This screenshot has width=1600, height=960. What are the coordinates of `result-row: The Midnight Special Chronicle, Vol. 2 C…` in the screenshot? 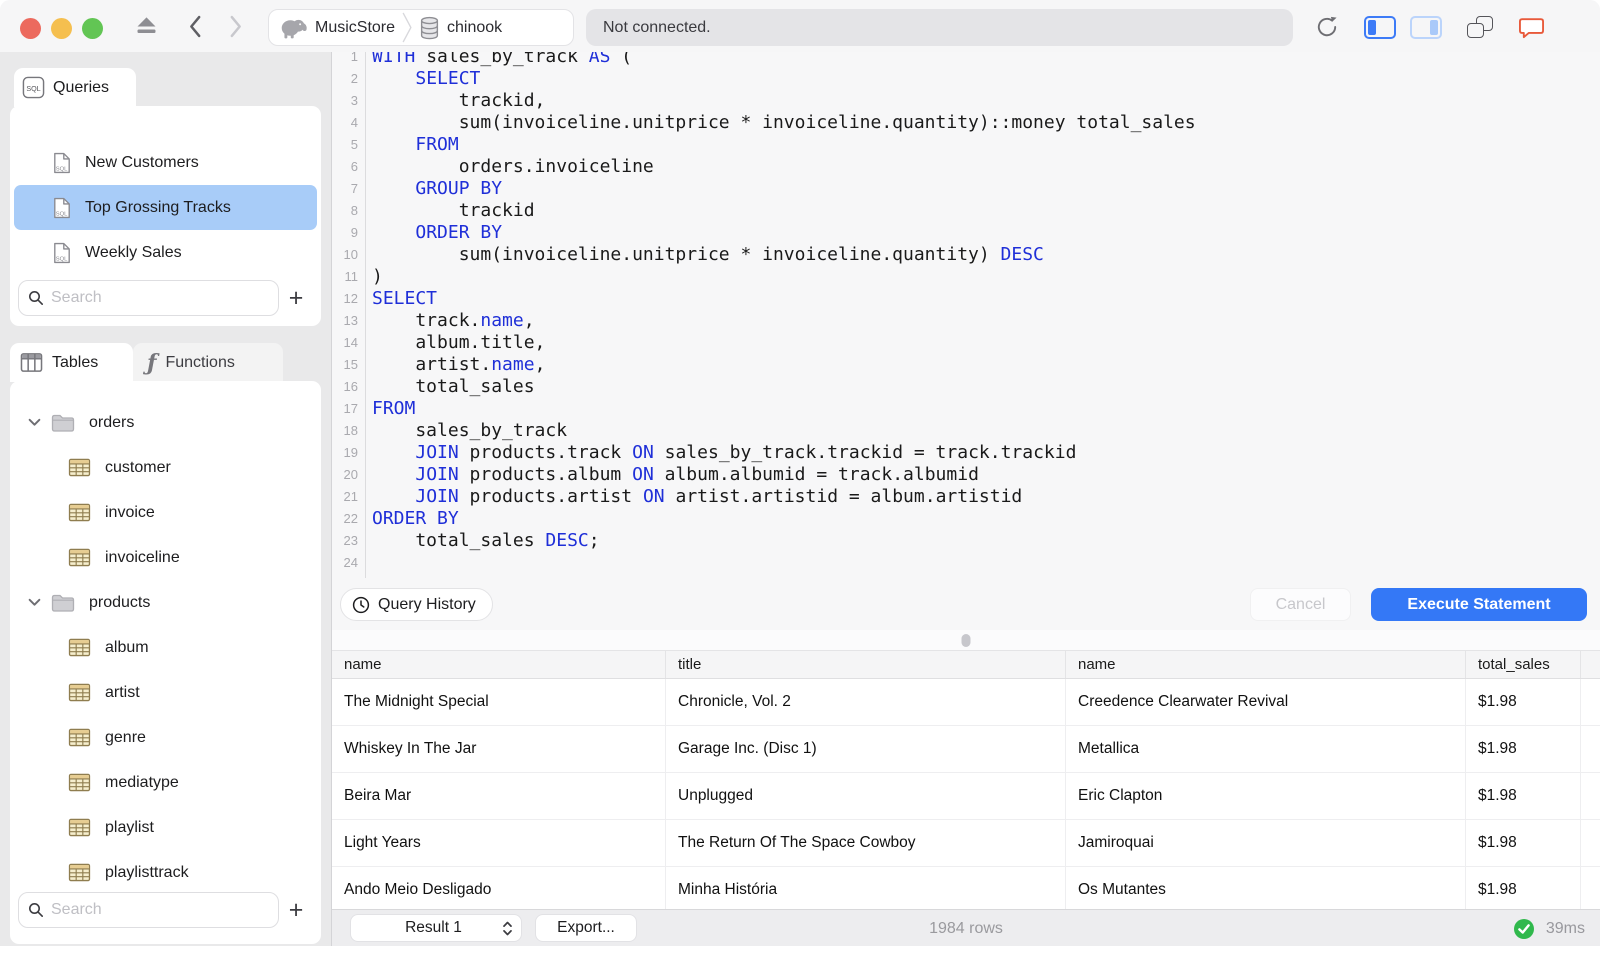 It's located at (966, 702).